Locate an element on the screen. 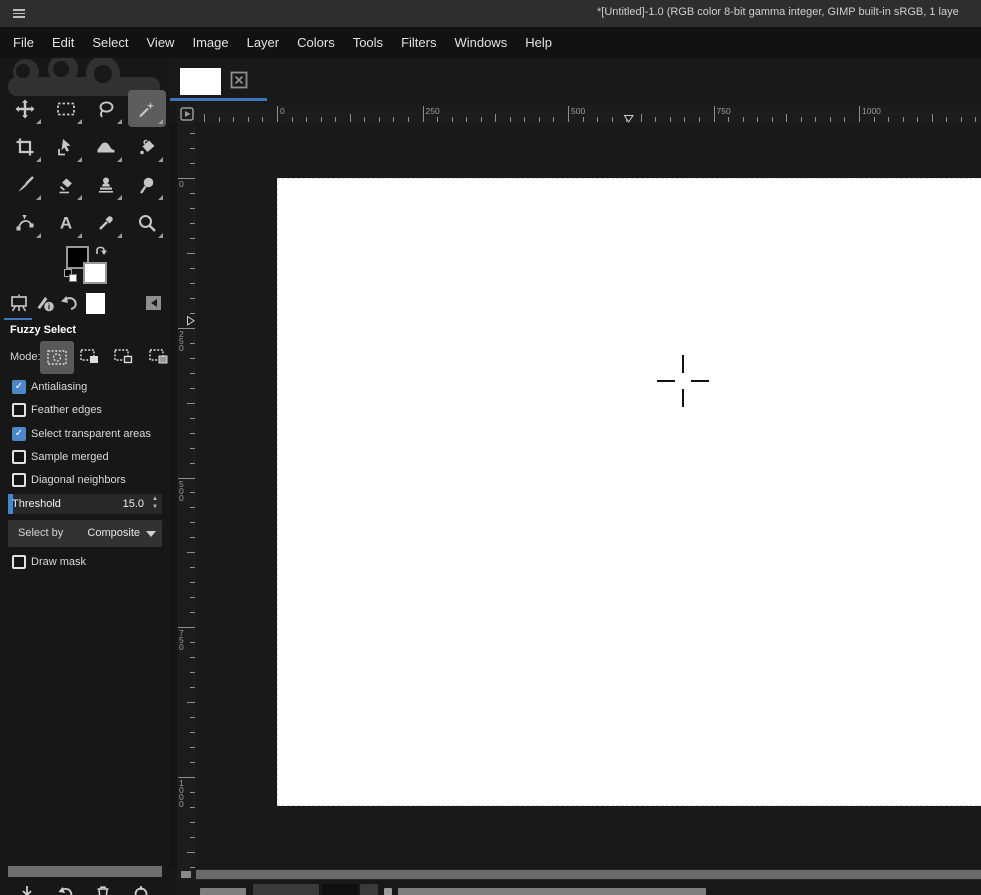 The width and height of the screenshot is (981, 895). move-icon is located at coordinates (25, 108).